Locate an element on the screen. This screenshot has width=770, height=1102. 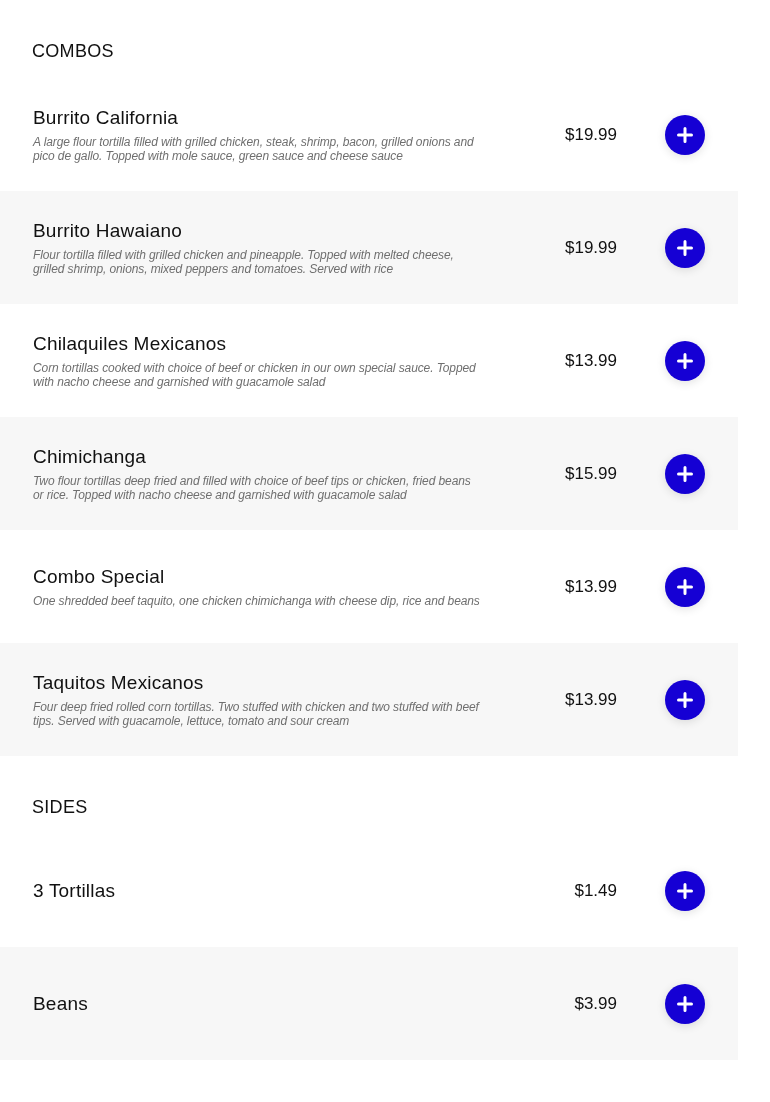
item-name: Beans is located at coordinates (61, 1003).